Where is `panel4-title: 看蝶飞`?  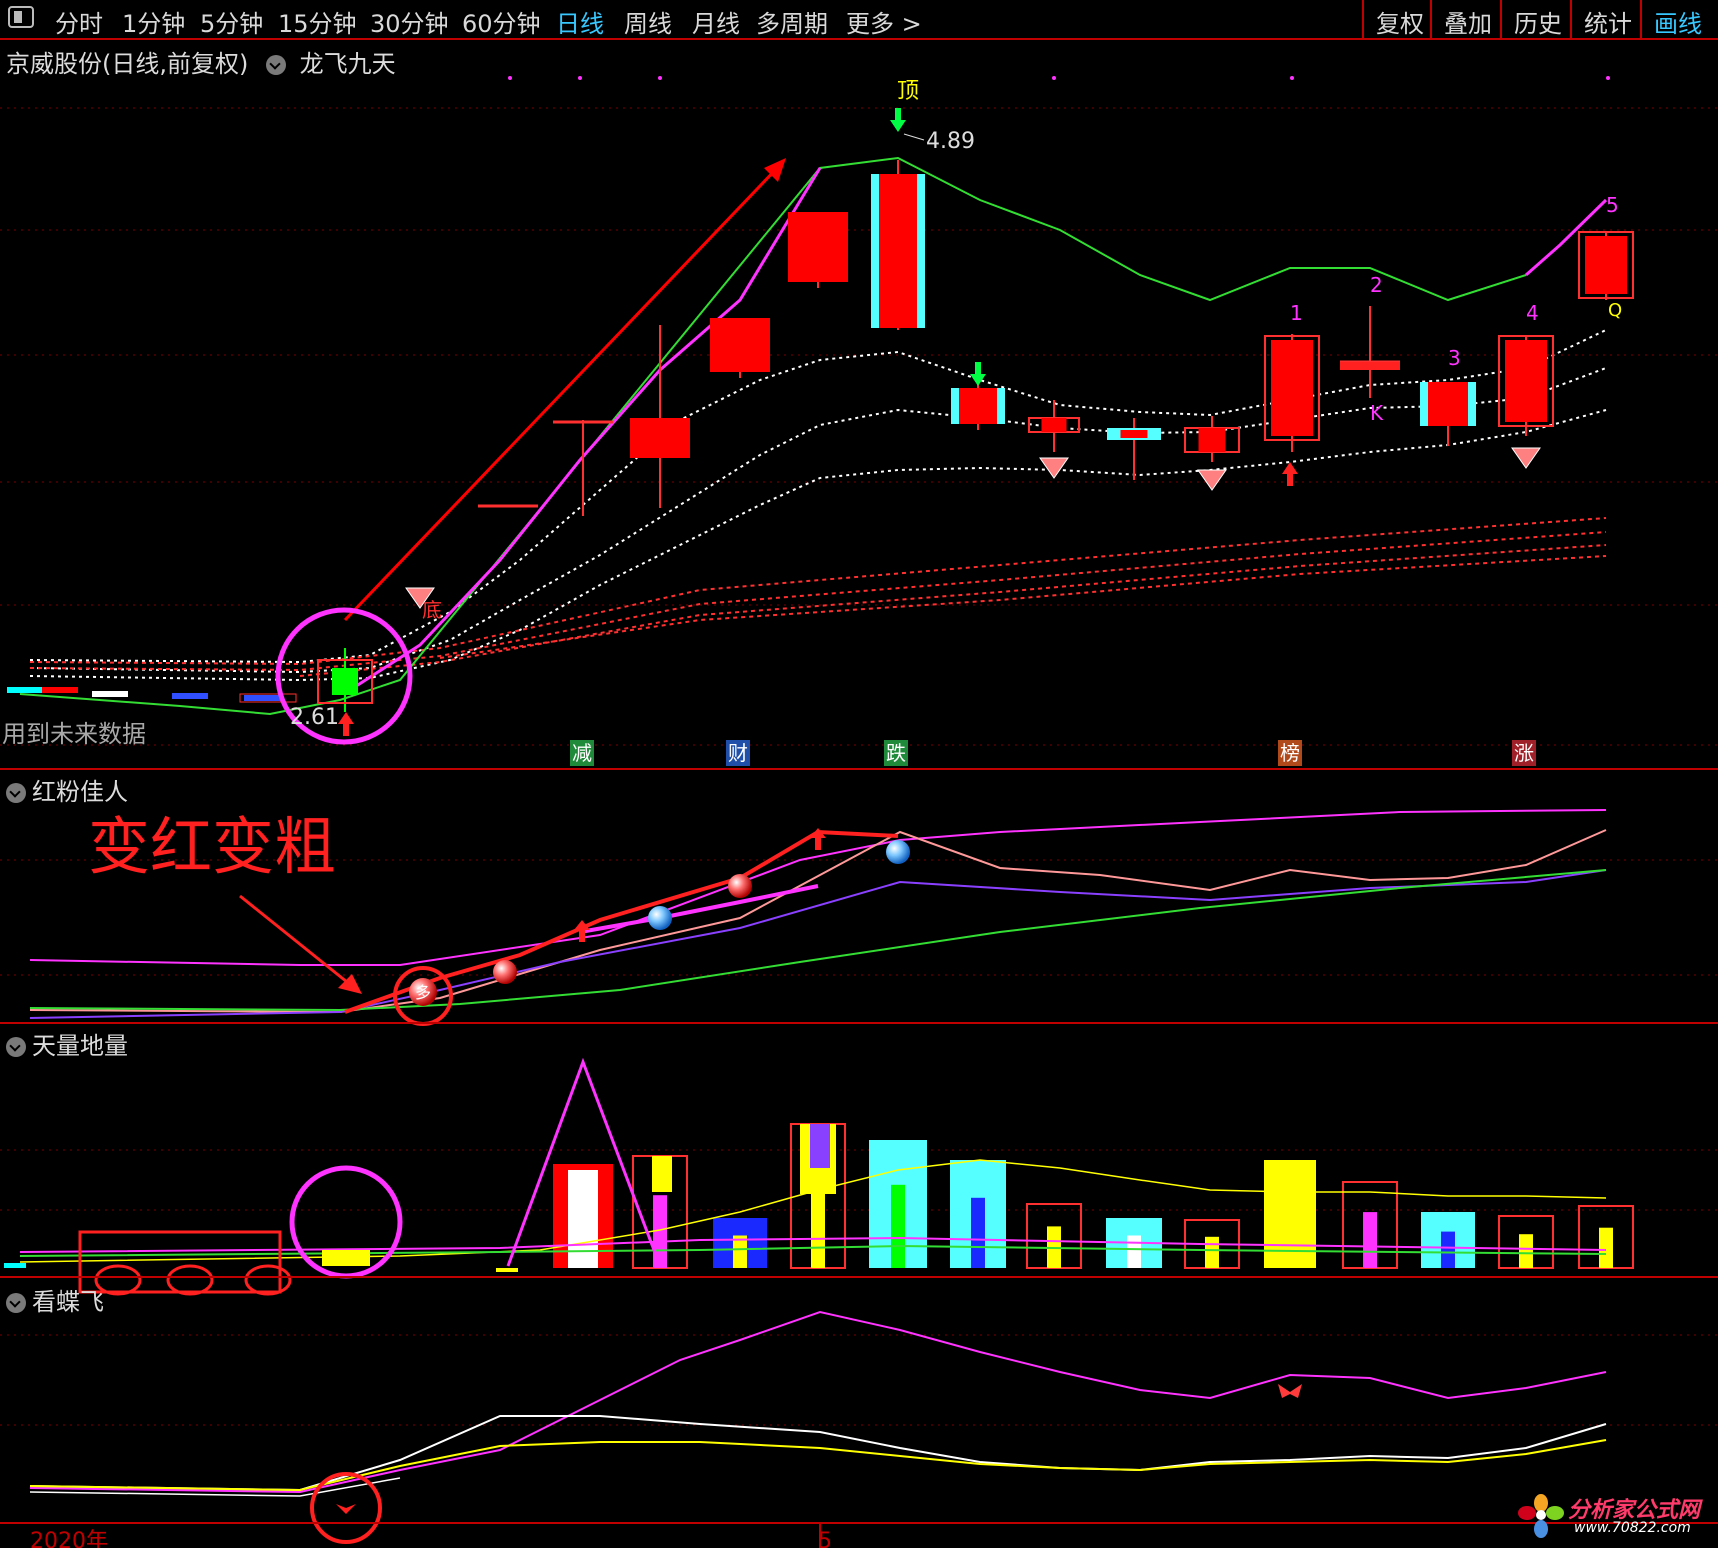 panel4-title: 看蝶飞 is located at coordinates (68, 1302).